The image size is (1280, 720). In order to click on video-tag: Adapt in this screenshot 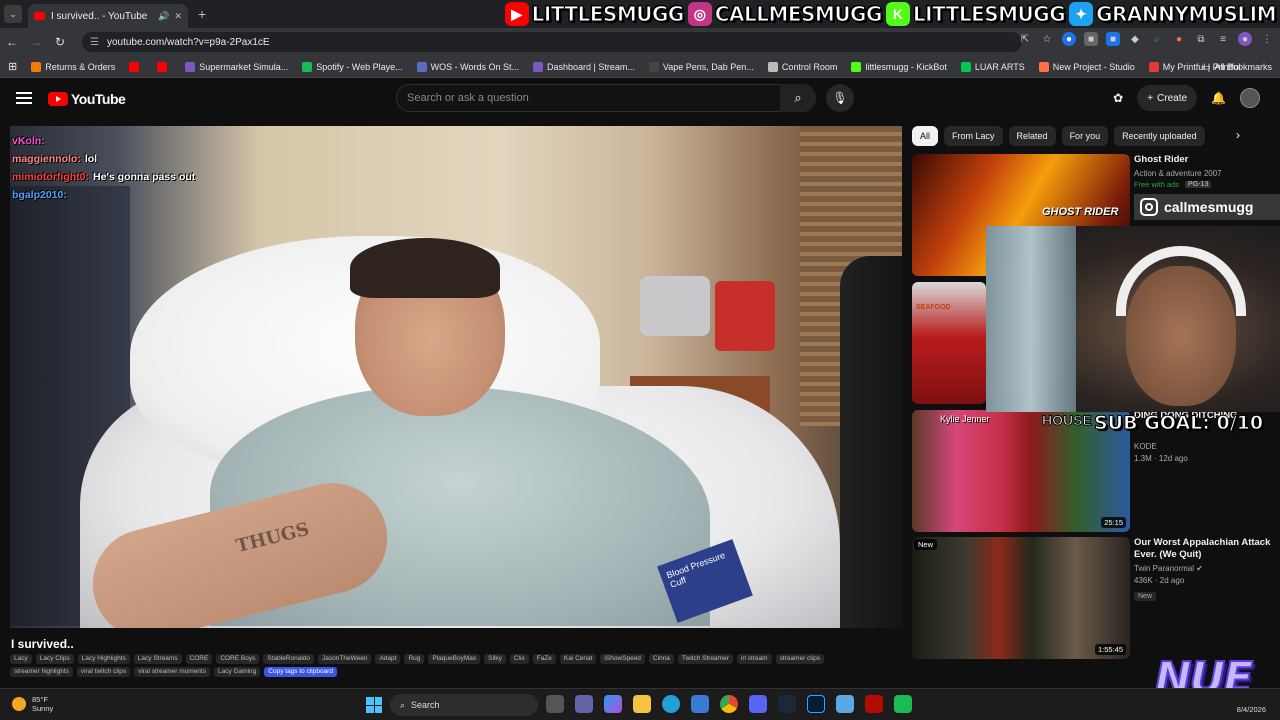, I will do `click(388, 659)`.